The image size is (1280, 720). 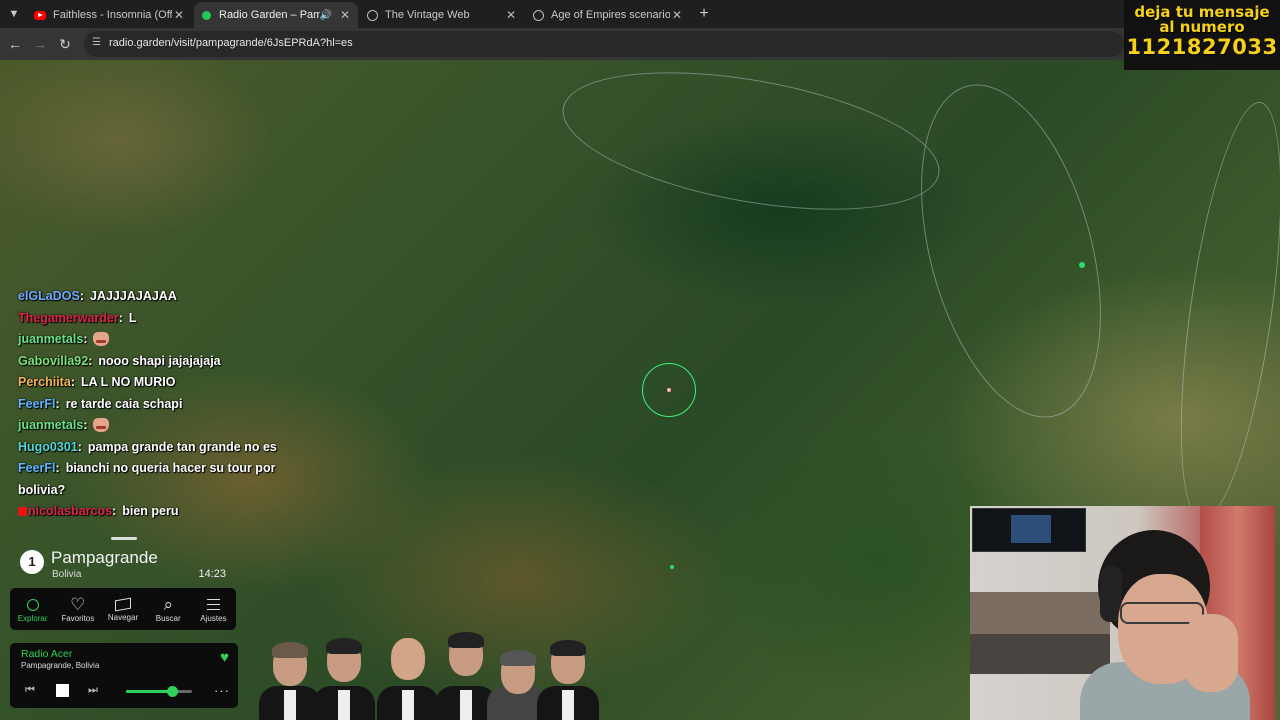 What do you see at coordinates (124, 538) in the screenshot?
I see `panel-drag-handle` at bounding box center [124, 538].